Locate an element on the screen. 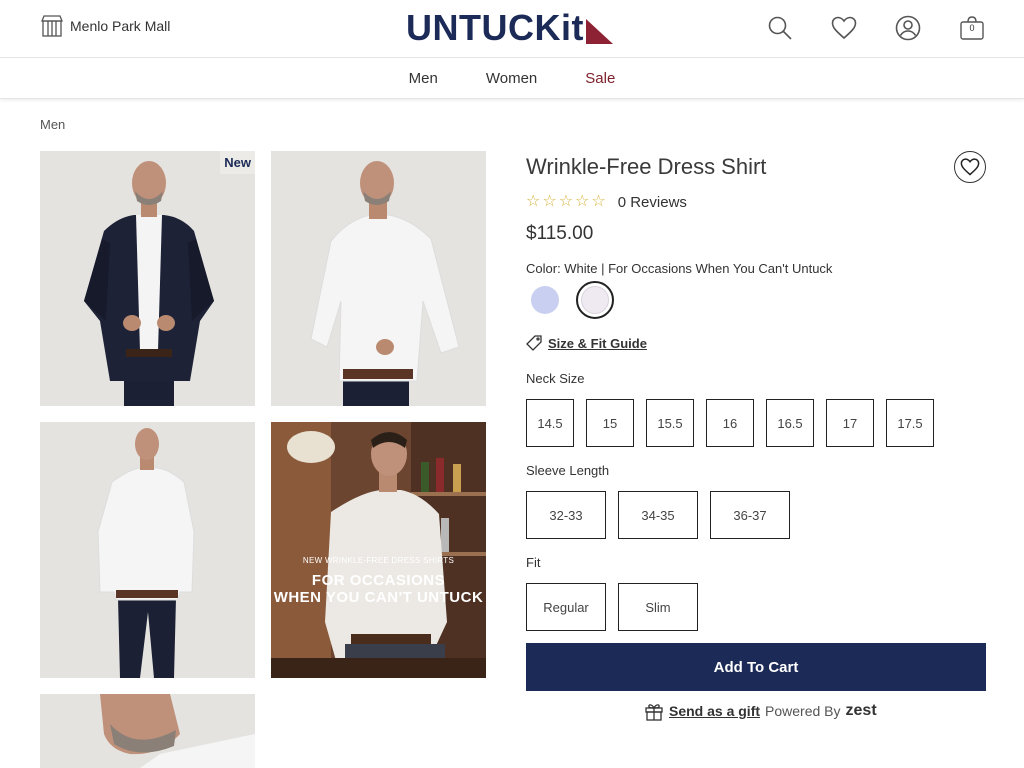 Image resolution: width=1024 pixels, height=768 pixels. sleeve-length-option: 36-37 is located at coordinates (750, 515).